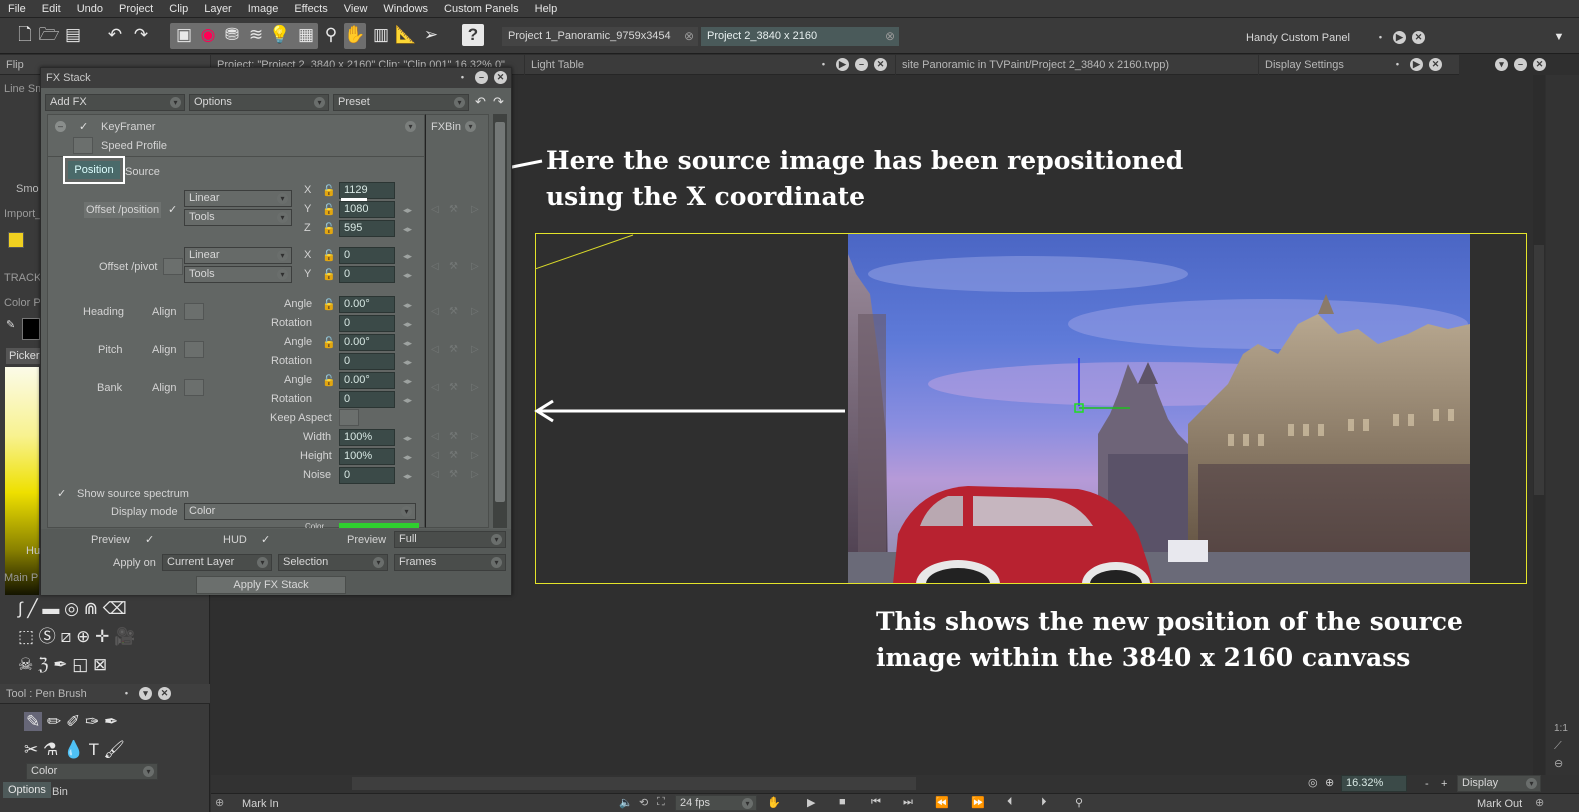  What do you see at coordinates (71, 608) in the screenshot?
I see `circle-icon: ◎` at bounding box center [71, 608].